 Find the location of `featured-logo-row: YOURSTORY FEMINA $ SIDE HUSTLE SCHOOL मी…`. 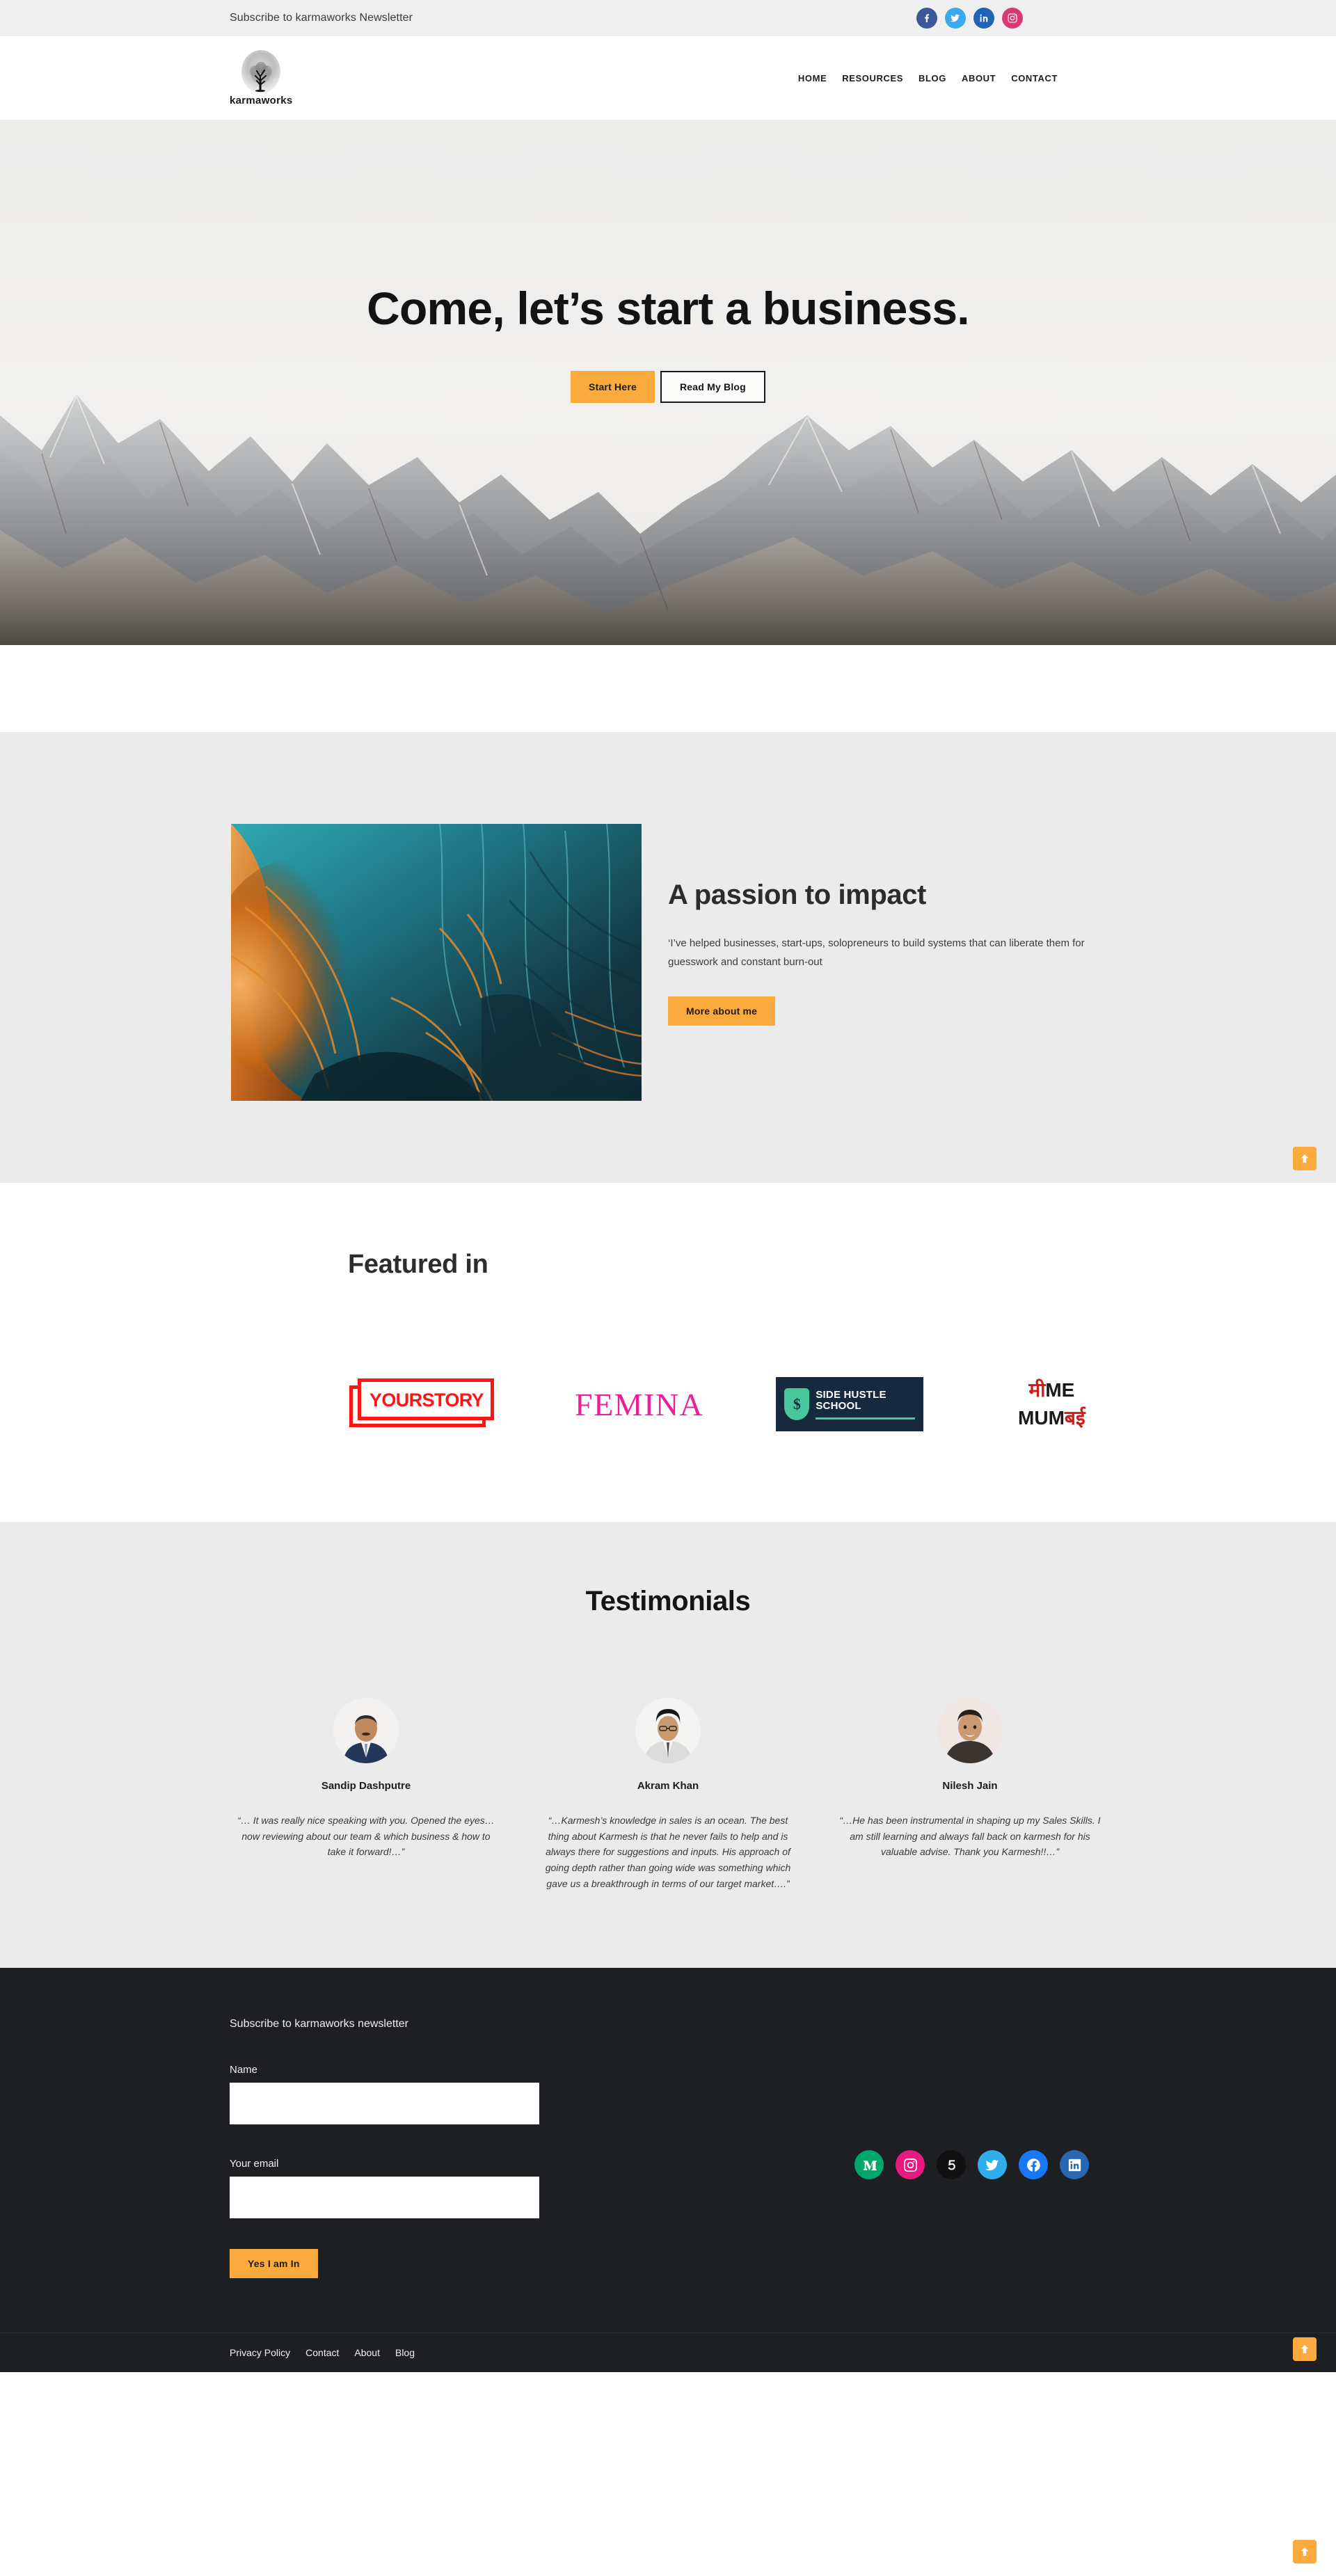

featured-logo-row: YOURSTORY FEMINA $ SIDE HUSTLE SCHOOL मी… is located at coordinates (668, 1404).